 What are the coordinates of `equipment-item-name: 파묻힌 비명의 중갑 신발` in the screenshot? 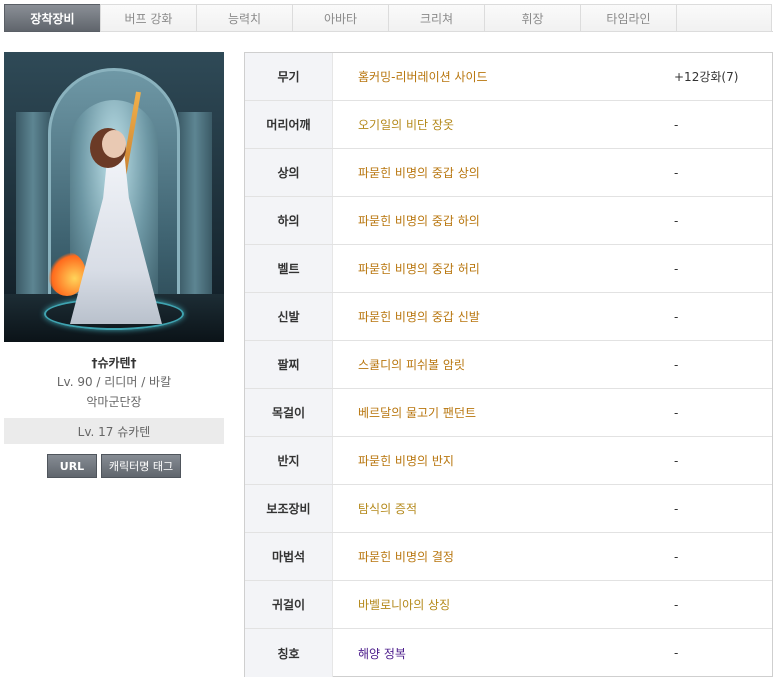 It's located at (503, 316).